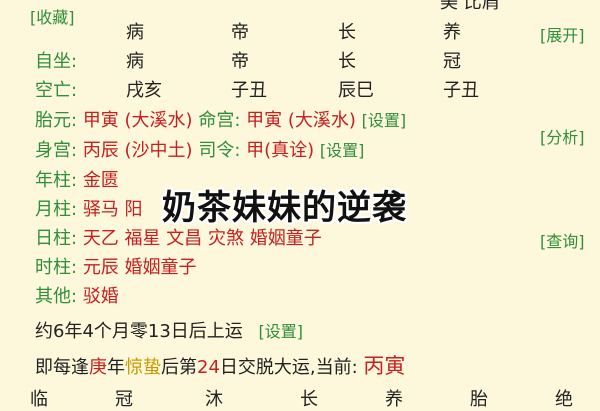 The height and width of the screenshot is (411, 600). Describe the element at coordinates (342, 150) in the screenshot. I see `siling-settings-link: [设置]` at that location.